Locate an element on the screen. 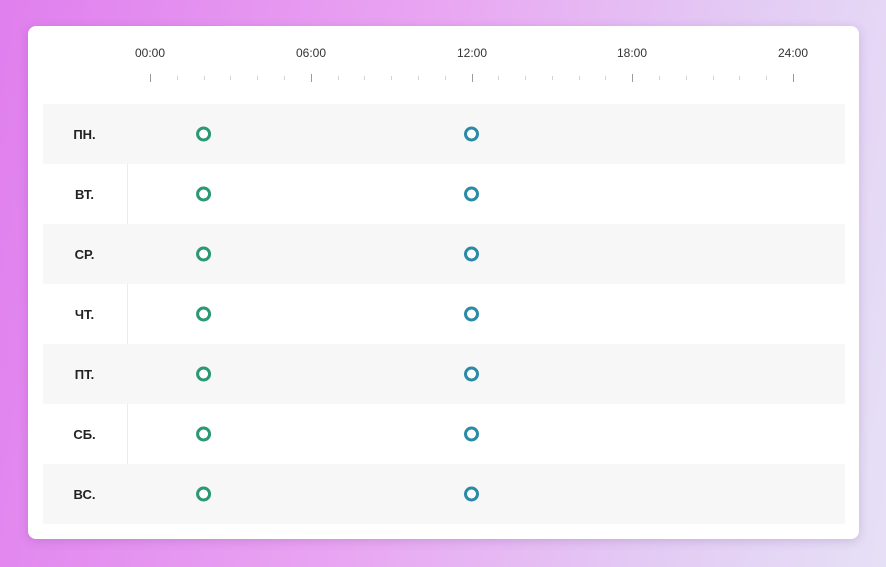 The image size is (886, 567). day-row: ПТ. is located at coordinates (444, 374).